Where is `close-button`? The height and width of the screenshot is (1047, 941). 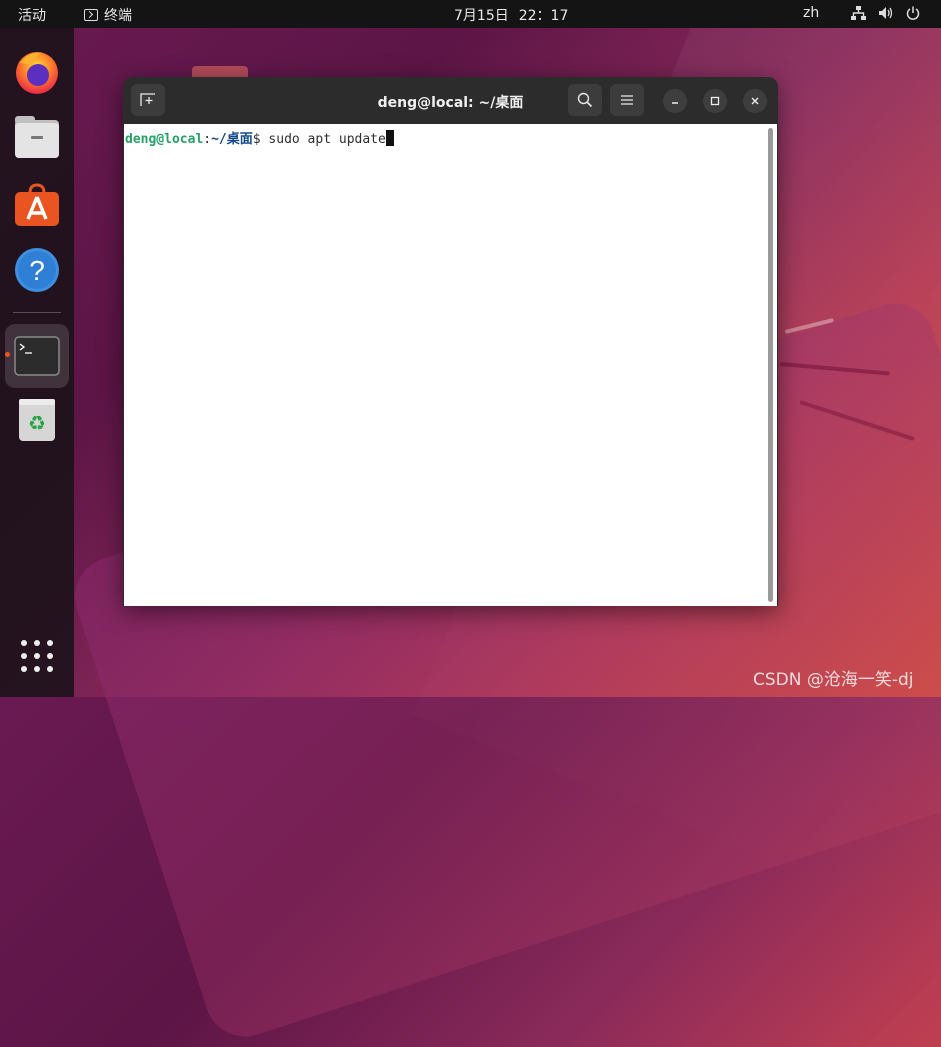 close-button is located at coordinates (755, 101).